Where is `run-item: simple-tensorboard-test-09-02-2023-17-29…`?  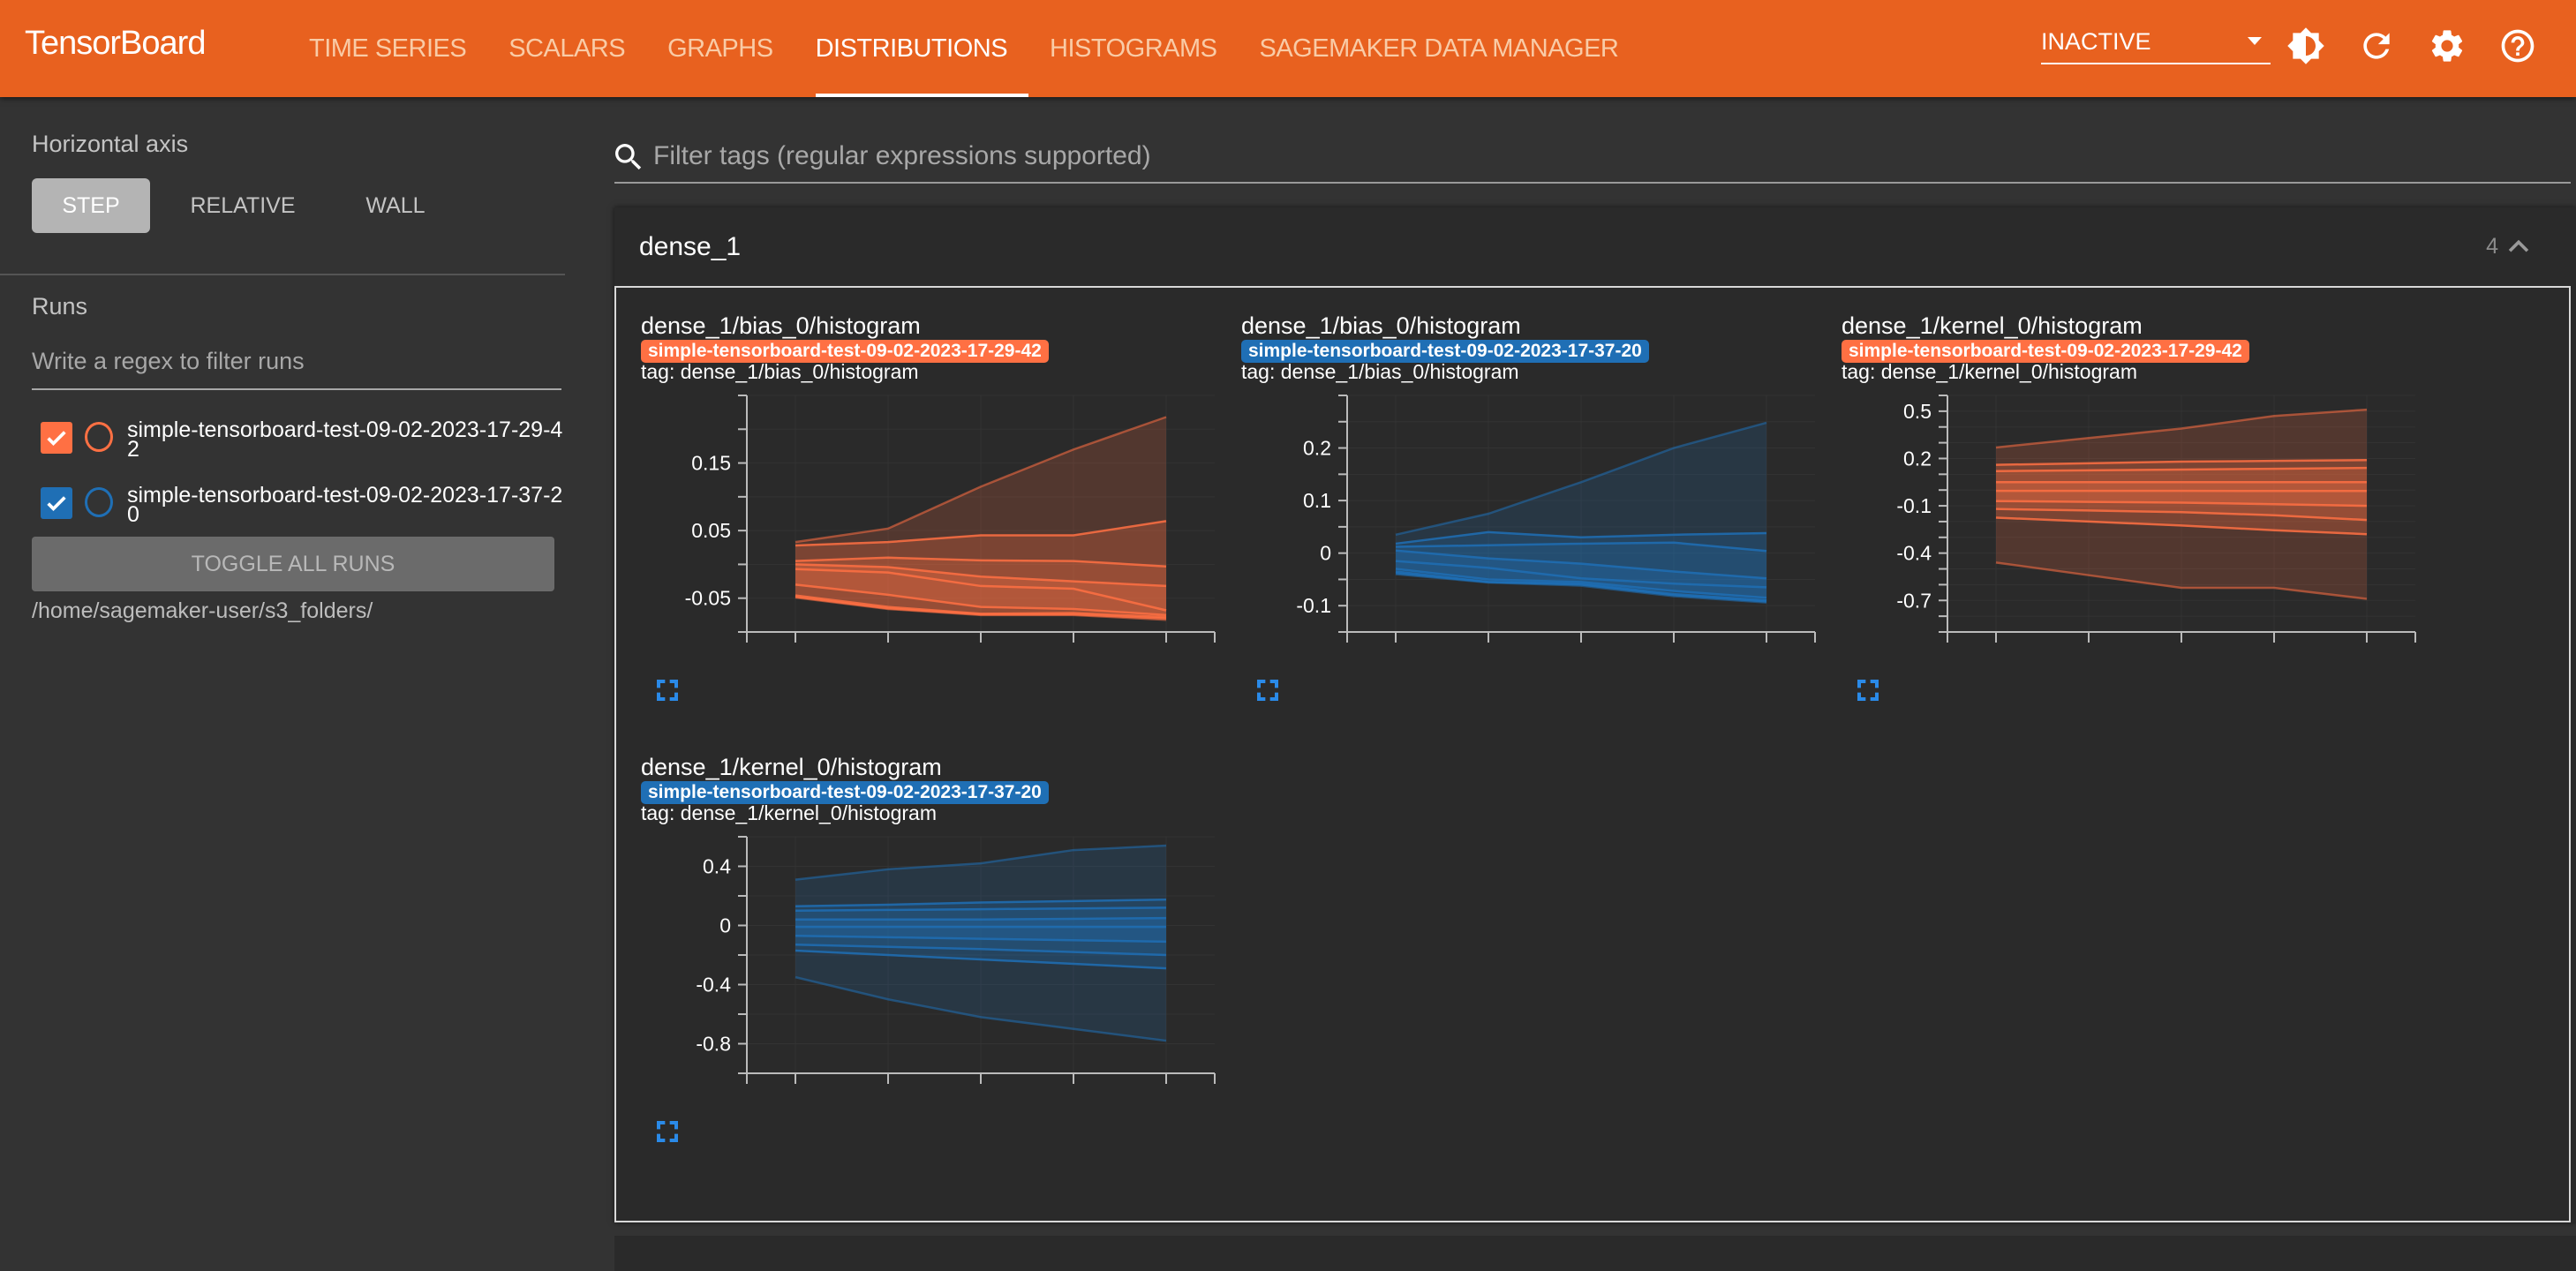
run-item: simple-tensorboard-test-09-02-2023-17-29… is located at coordinates (301, 440).